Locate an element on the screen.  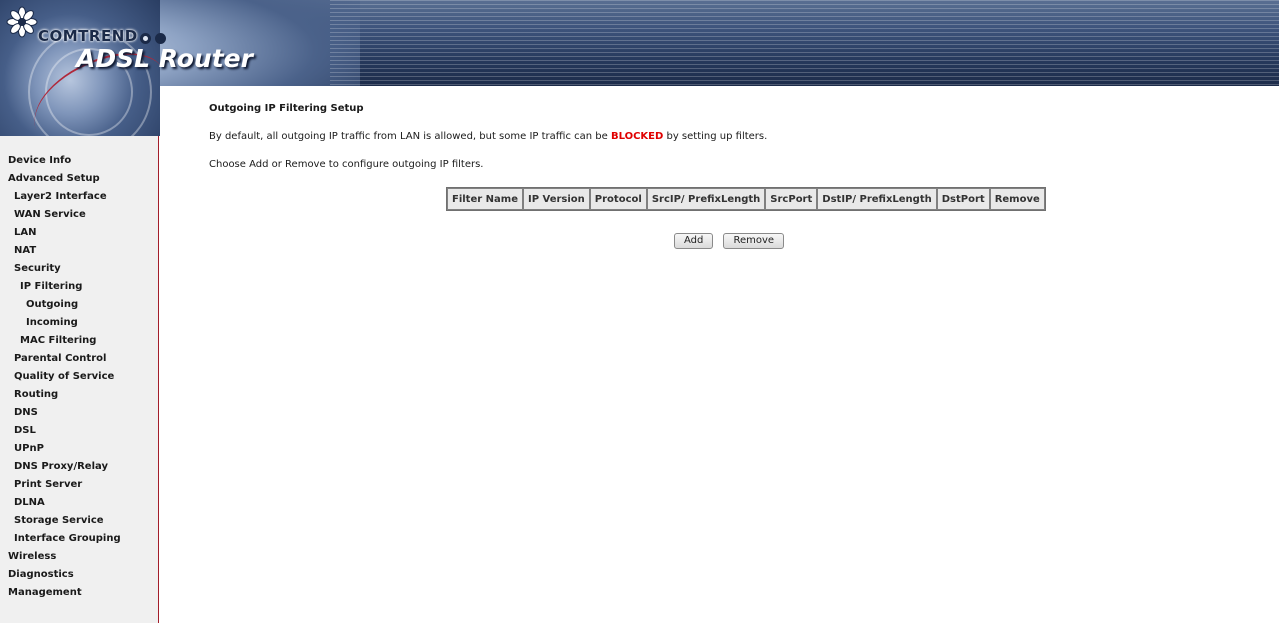
sidebar-item-wireless: Wireless is located at coordinates (79, 557).